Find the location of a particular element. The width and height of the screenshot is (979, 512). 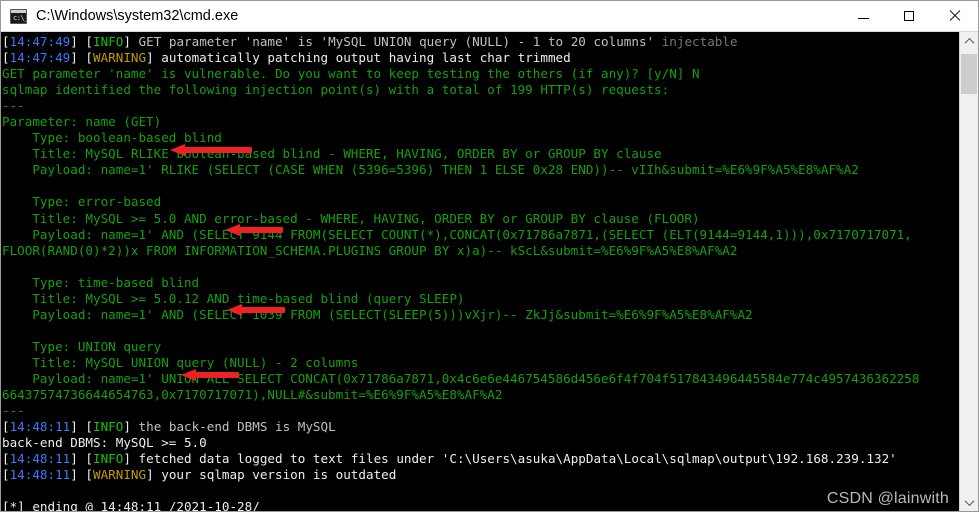

scrollbar-track is located at coordinates (969, 271).